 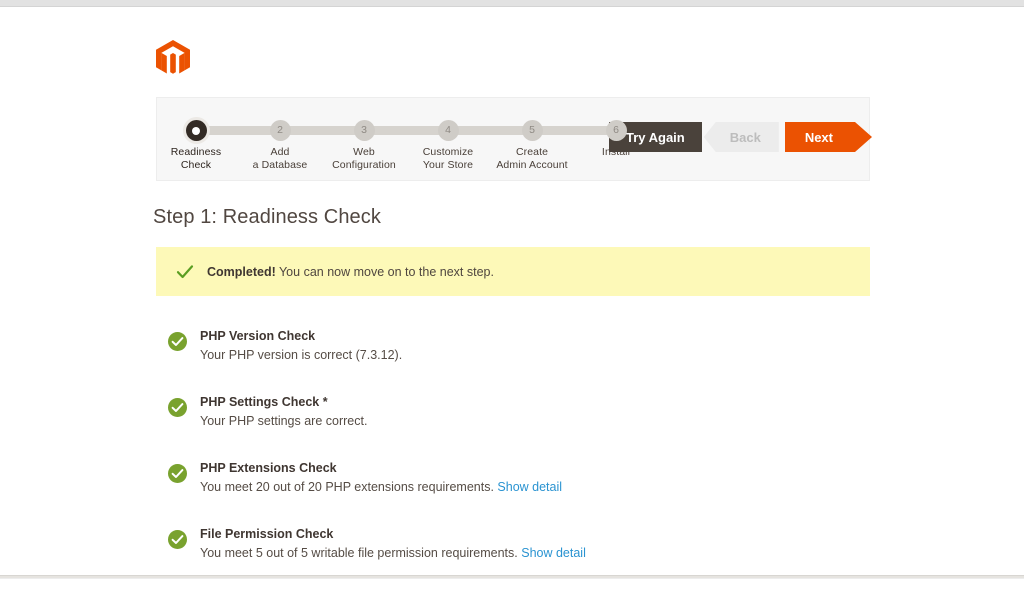 I want to click on wizard-step-3-label: Web Configuration, so click(x=364, y=158).